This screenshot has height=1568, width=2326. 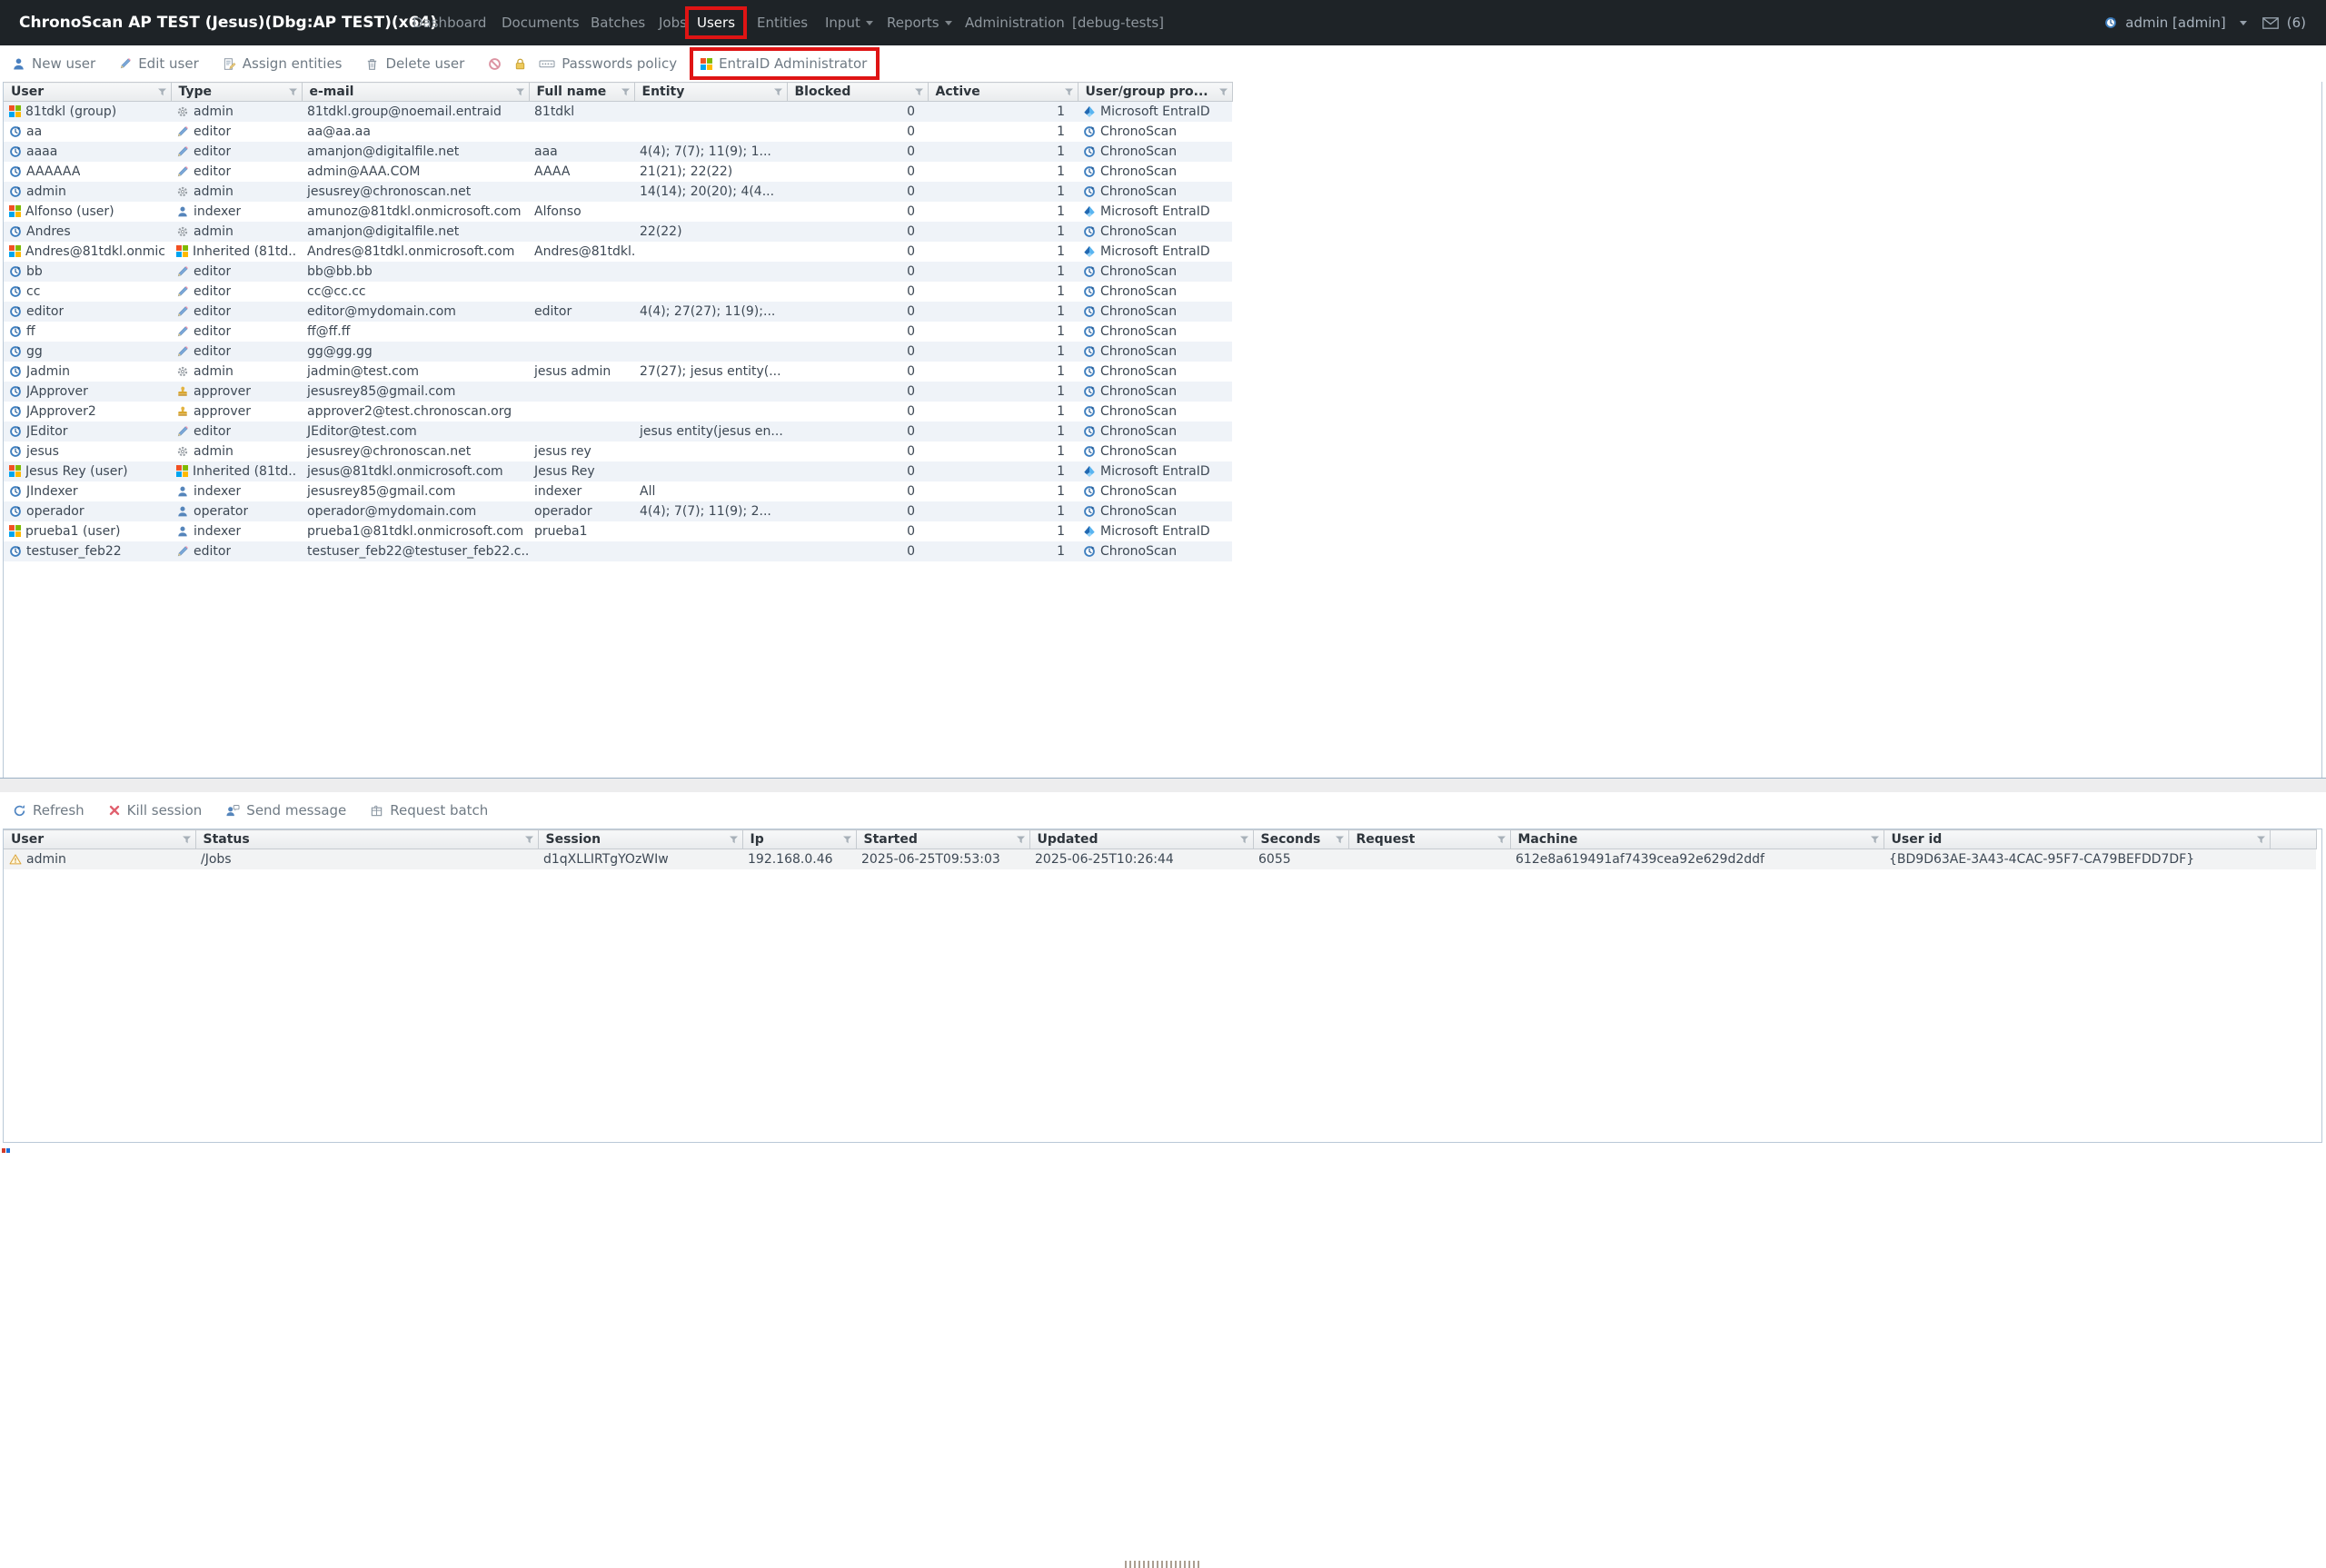 What do you see at coordinates (213, 331) in the screenshot?
I see `cell-label: editor` at bounding box center [213, 331].